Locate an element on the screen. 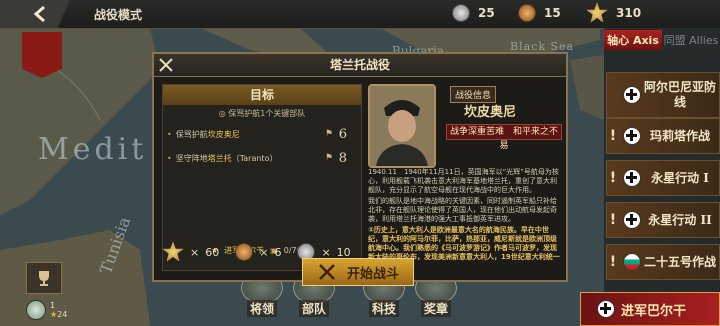  tab-allies: 同盟 Allies is located at coordinates (691, 40).